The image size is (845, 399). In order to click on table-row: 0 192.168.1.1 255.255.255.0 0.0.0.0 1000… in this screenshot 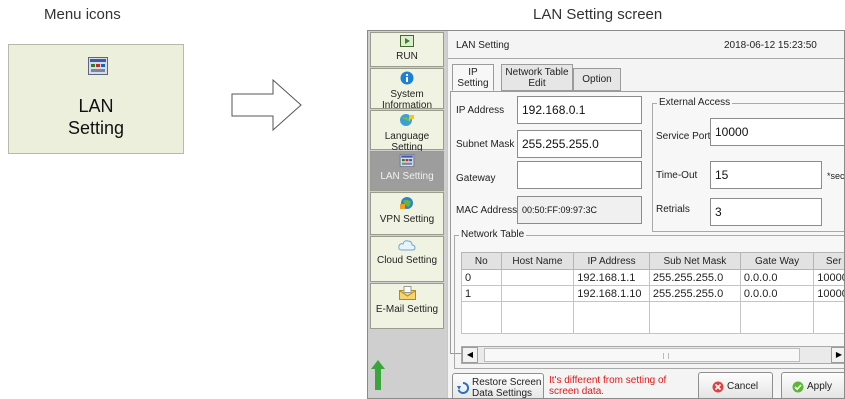, I will do `click(652, 277)`.